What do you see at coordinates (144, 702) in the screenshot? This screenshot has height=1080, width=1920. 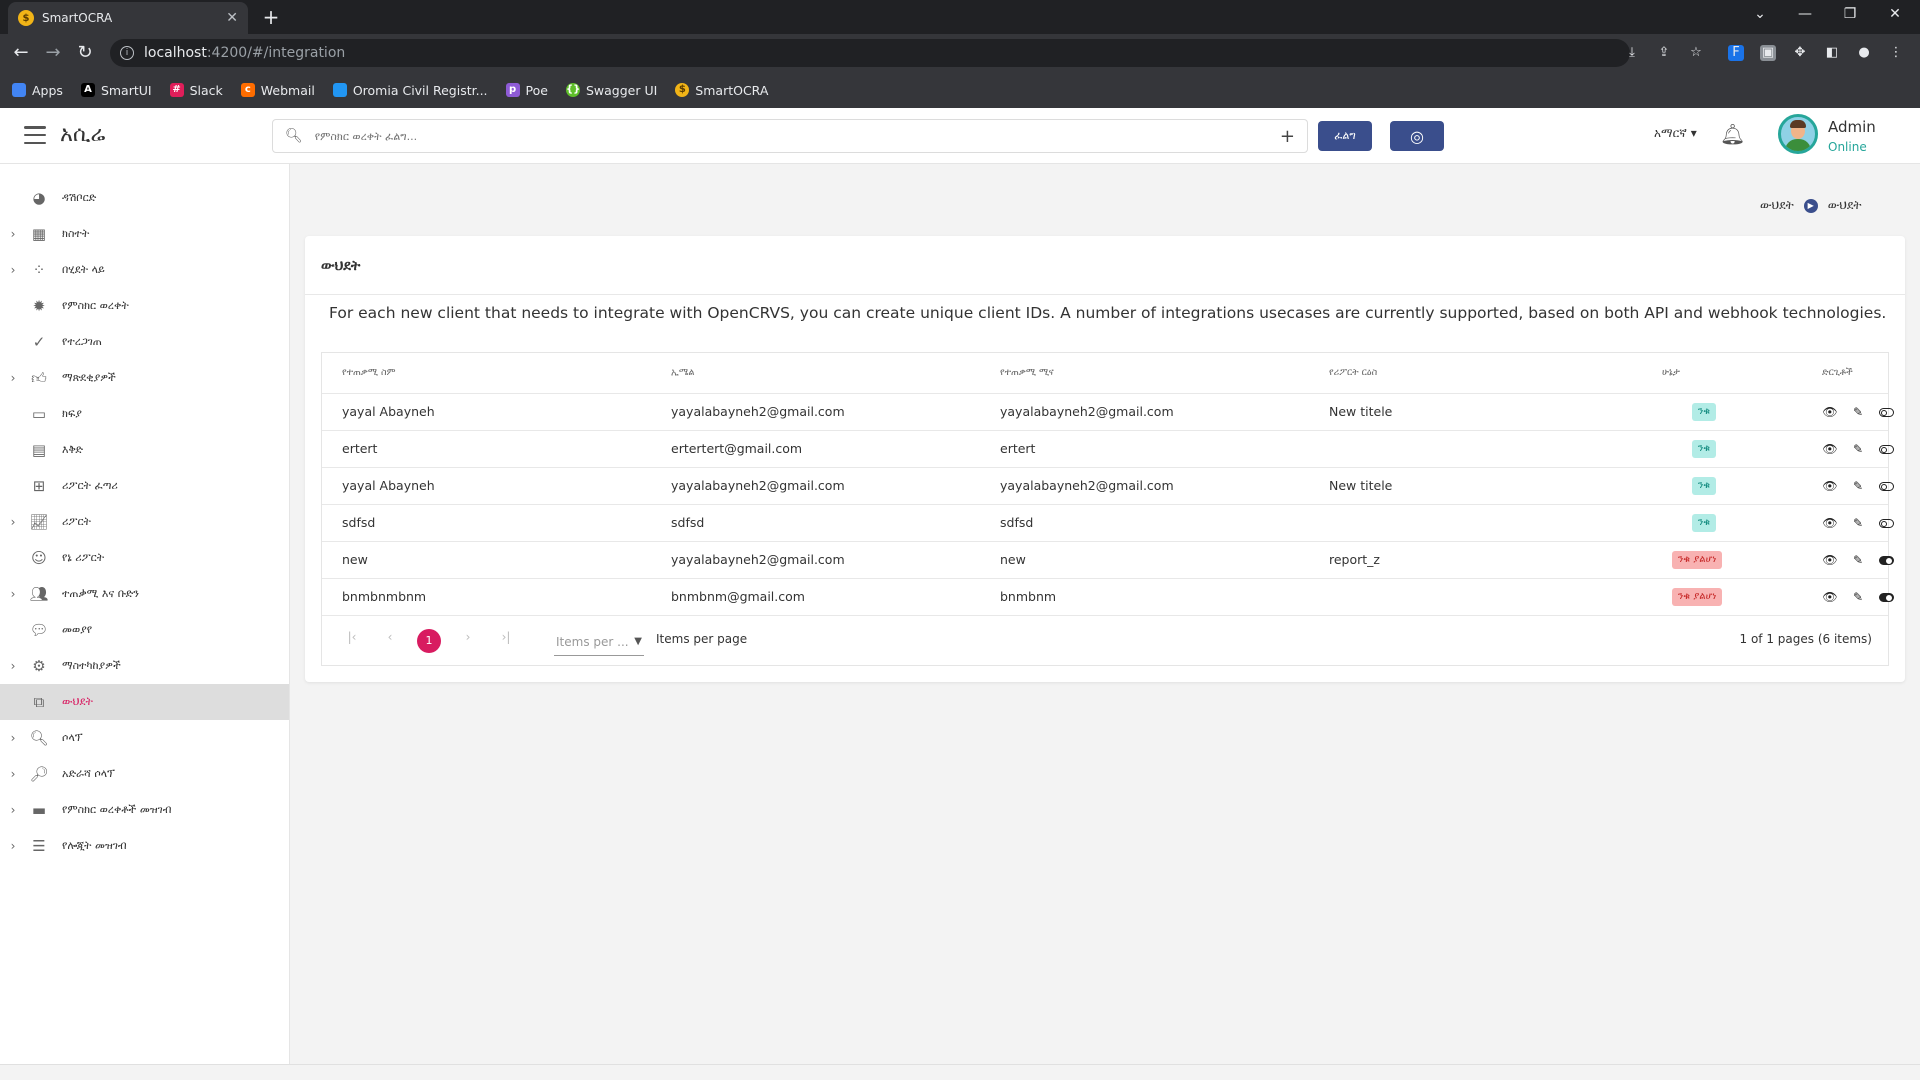 I see `sidebar-item-integration: ⧉ ውህደት` at bounding box center [144, 702].